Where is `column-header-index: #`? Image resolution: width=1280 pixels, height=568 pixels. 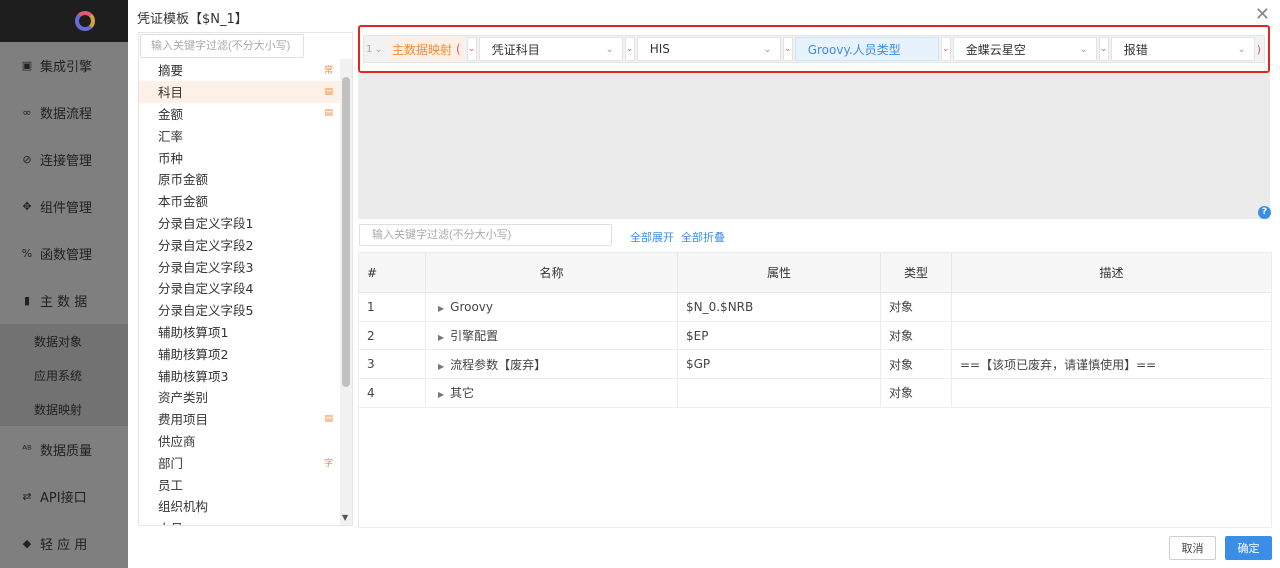
column-header-index: # is located at coordinates (392, 272).